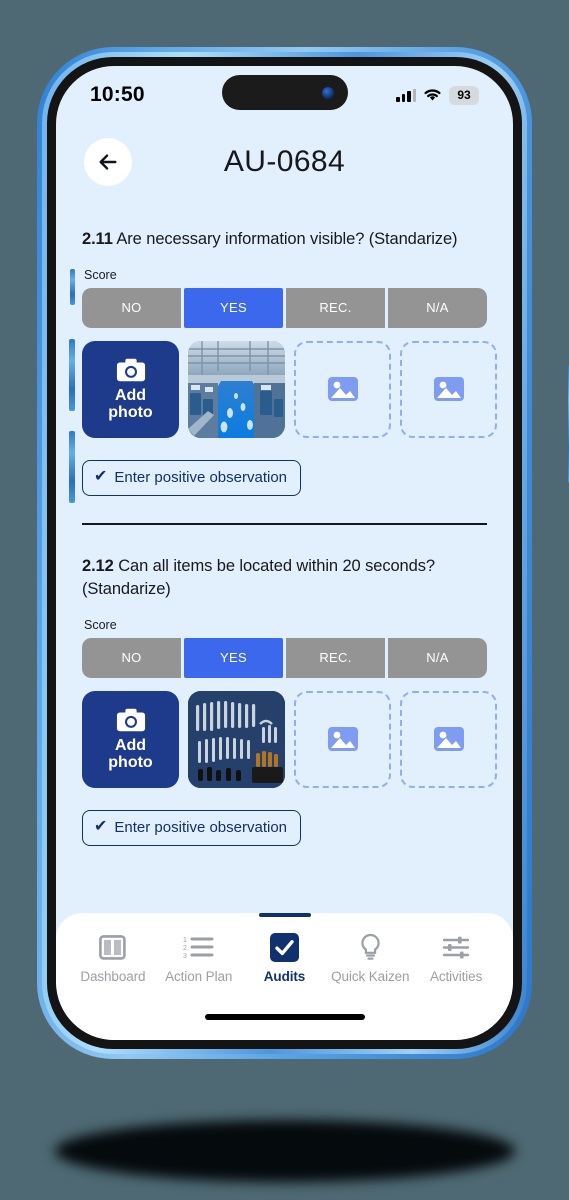 The image size is (569, 1200). What do you see at coordinates (72, 467) in the screenshot?
I see `volume-down-button` at bounding box center [72, 467].